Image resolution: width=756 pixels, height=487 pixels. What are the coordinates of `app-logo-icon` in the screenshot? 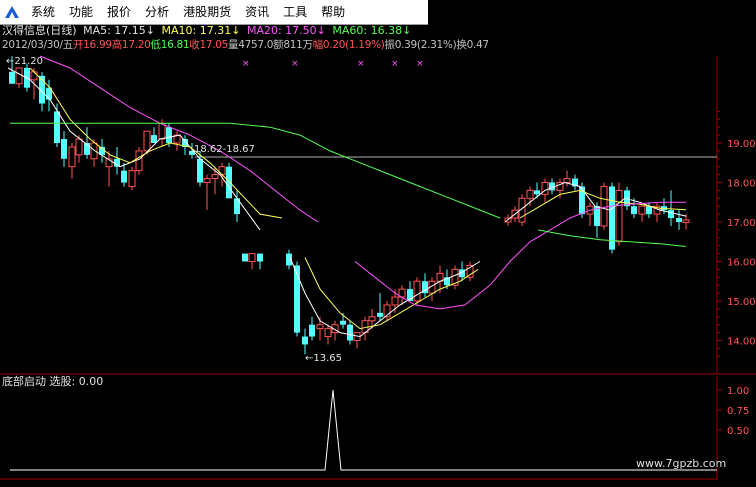 It's located at (12, 12).